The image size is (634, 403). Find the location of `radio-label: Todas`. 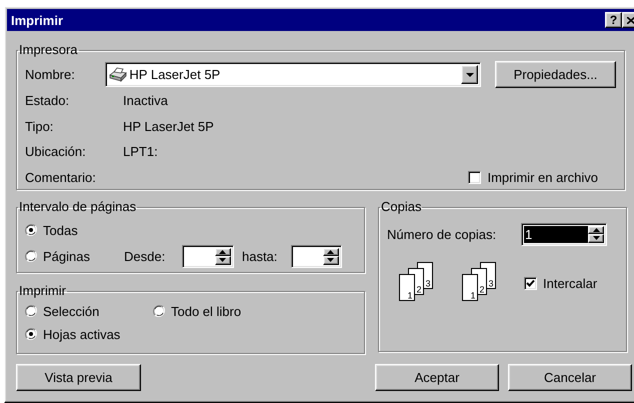

radio-label: Todas is located at coordinates (60, 230).